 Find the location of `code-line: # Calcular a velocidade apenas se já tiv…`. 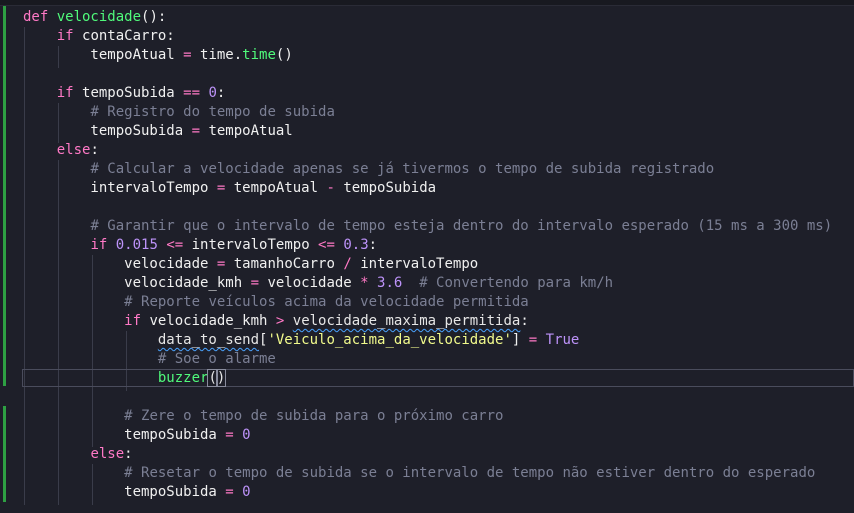

code-line: # Calcular a velocidade apenas se já tiv… is located at coordinates (368, 169).